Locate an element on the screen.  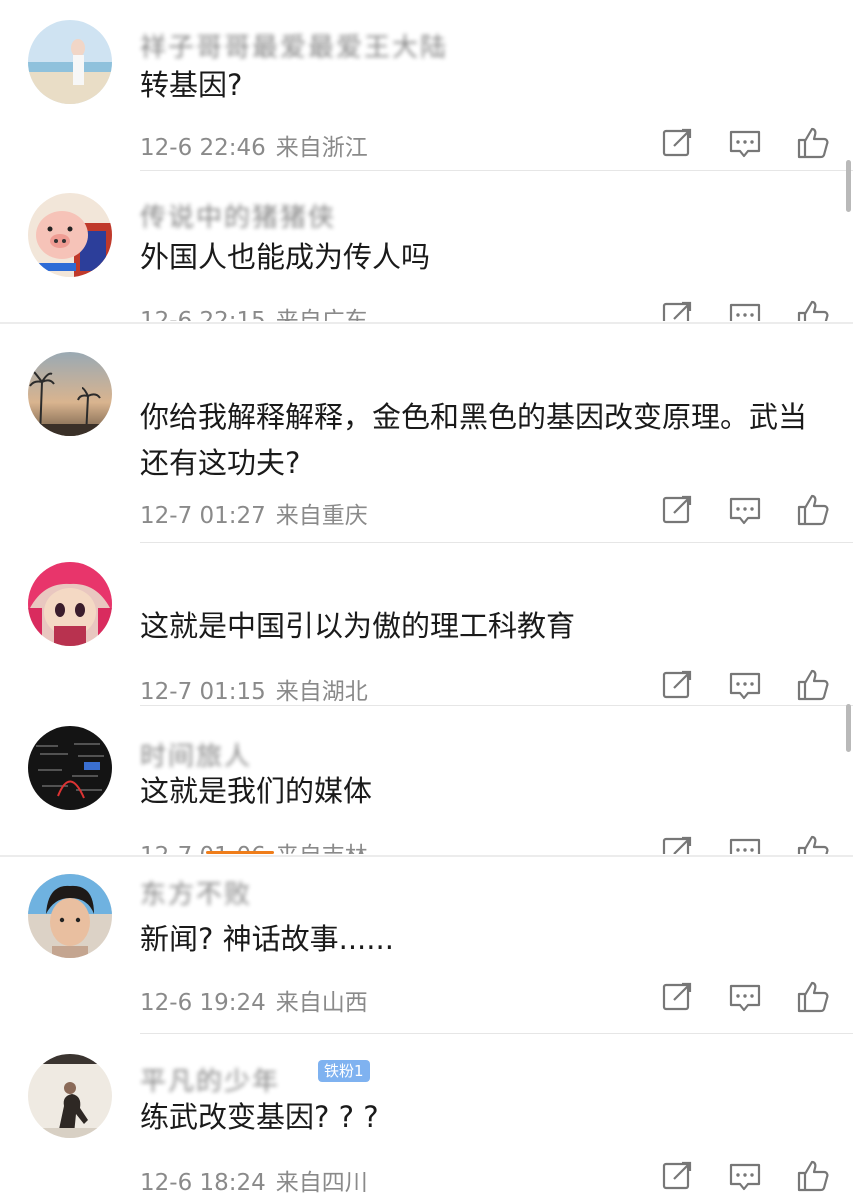
username: 东方不败 is located at coordinates (196, 892).